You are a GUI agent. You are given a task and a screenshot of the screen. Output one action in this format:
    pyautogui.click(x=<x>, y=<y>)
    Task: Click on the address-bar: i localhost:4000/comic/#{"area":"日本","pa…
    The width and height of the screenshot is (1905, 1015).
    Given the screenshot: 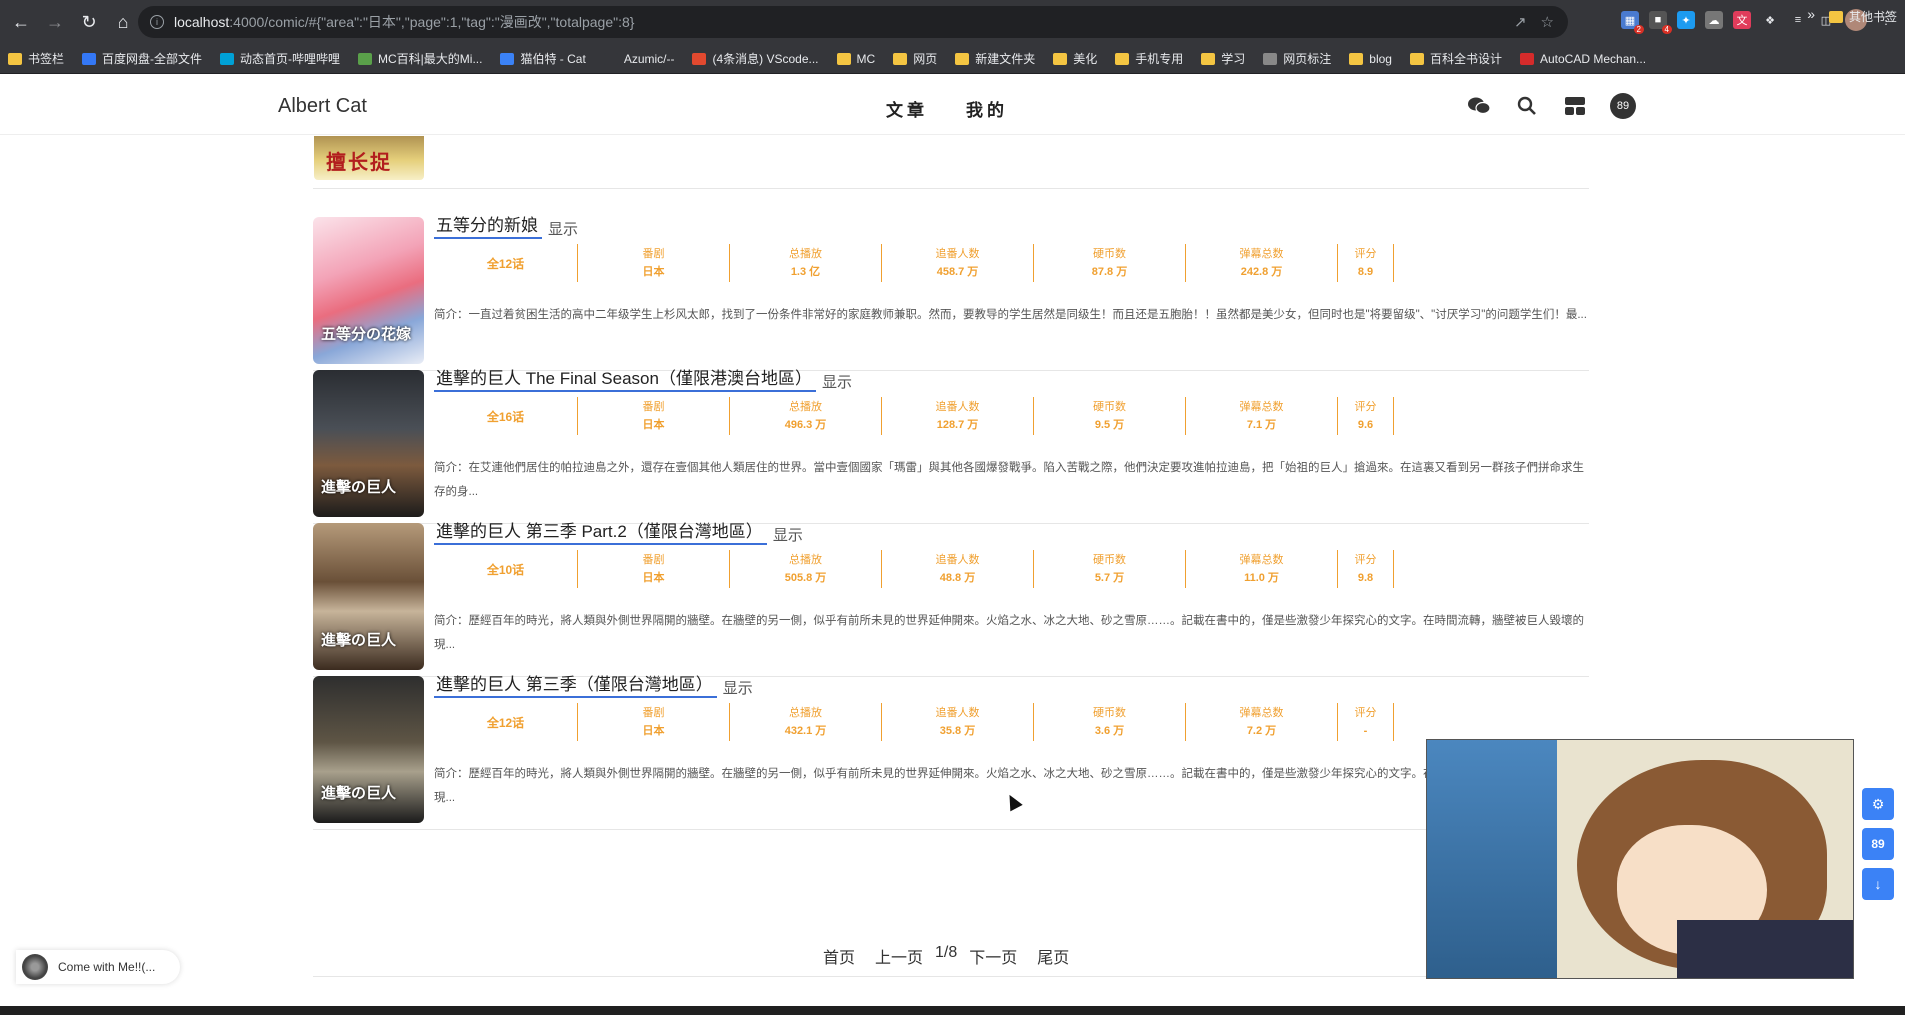 What is the action you would take?
    pyautogui.click(x=853, y=22)
    